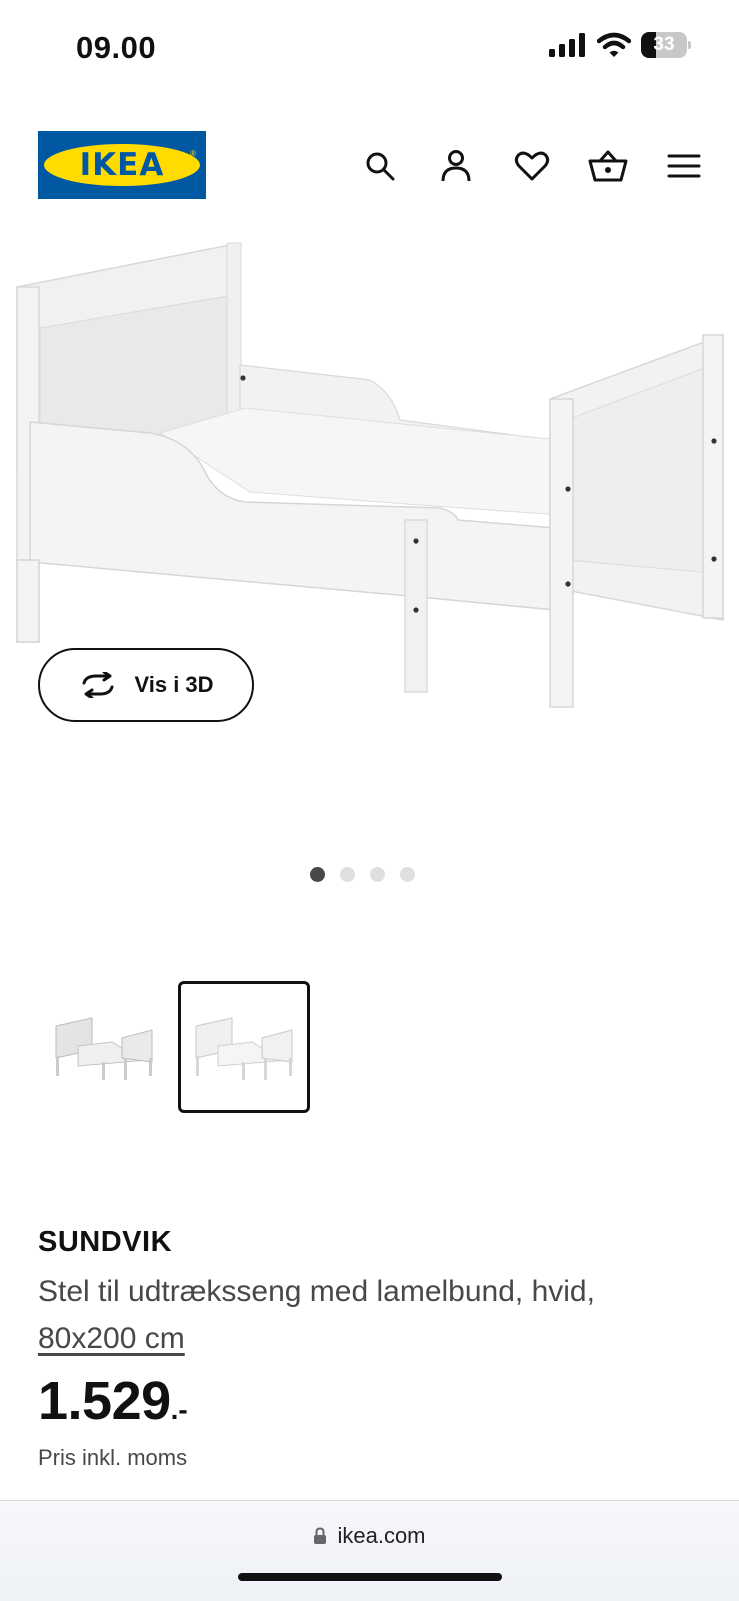  Describe the element at coordinates (320, 1535) in the screenshot. I see `lock-icon` at that location.